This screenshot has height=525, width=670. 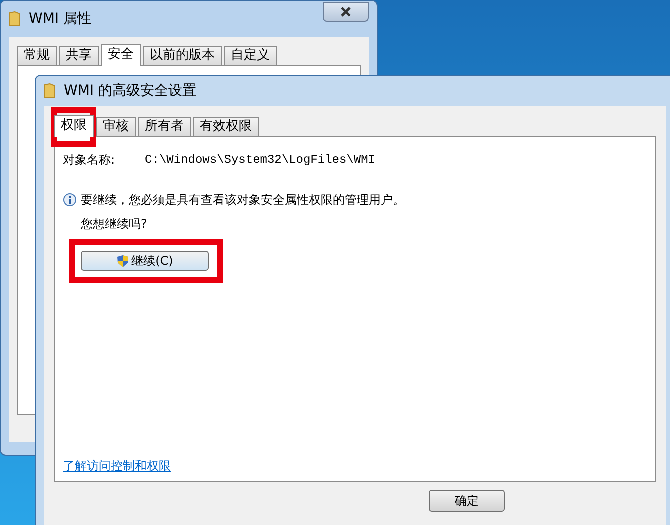 I want to click on tab: 审核, so click(x=116, y=126).